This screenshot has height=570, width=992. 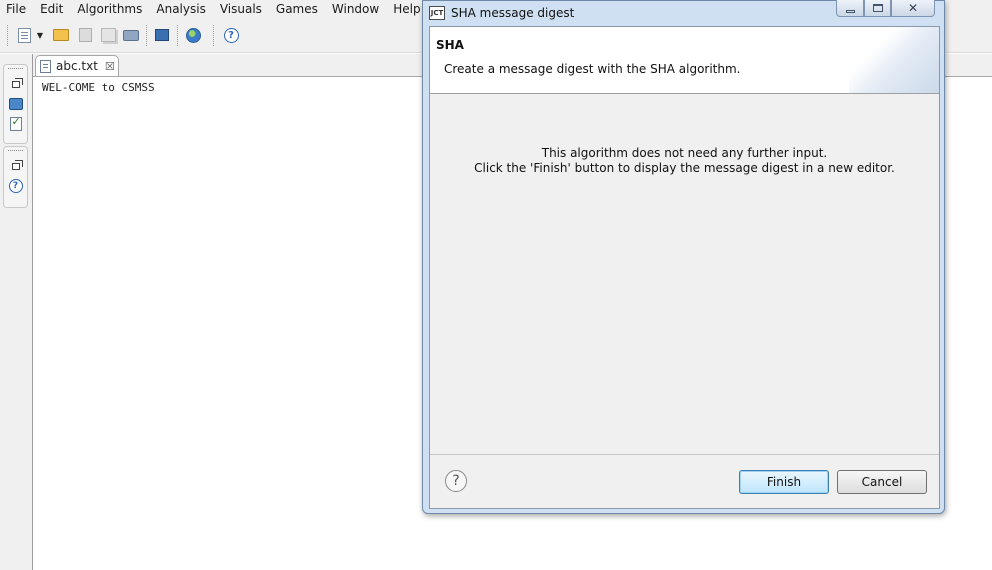 I want to click on editor-tab-abc: abc.txt ☒, so click(x=77, y=65).